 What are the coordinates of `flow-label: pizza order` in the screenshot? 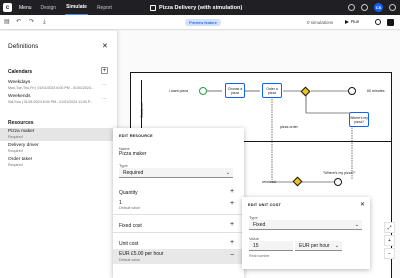 It's located at (289, 127).